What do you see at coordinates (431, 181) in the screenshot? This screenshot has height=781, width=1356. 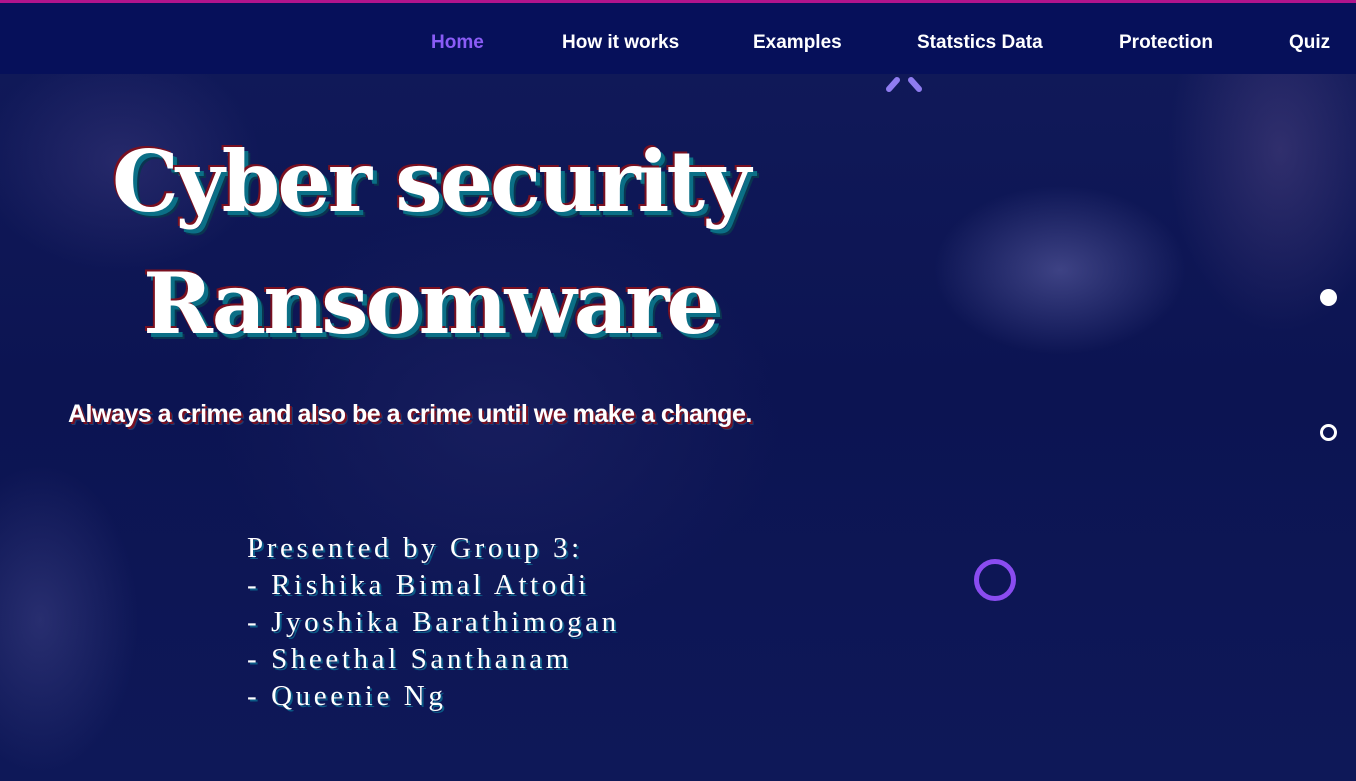 I see `page-title-line1: Cyber security` at bounding box center [431, 181].